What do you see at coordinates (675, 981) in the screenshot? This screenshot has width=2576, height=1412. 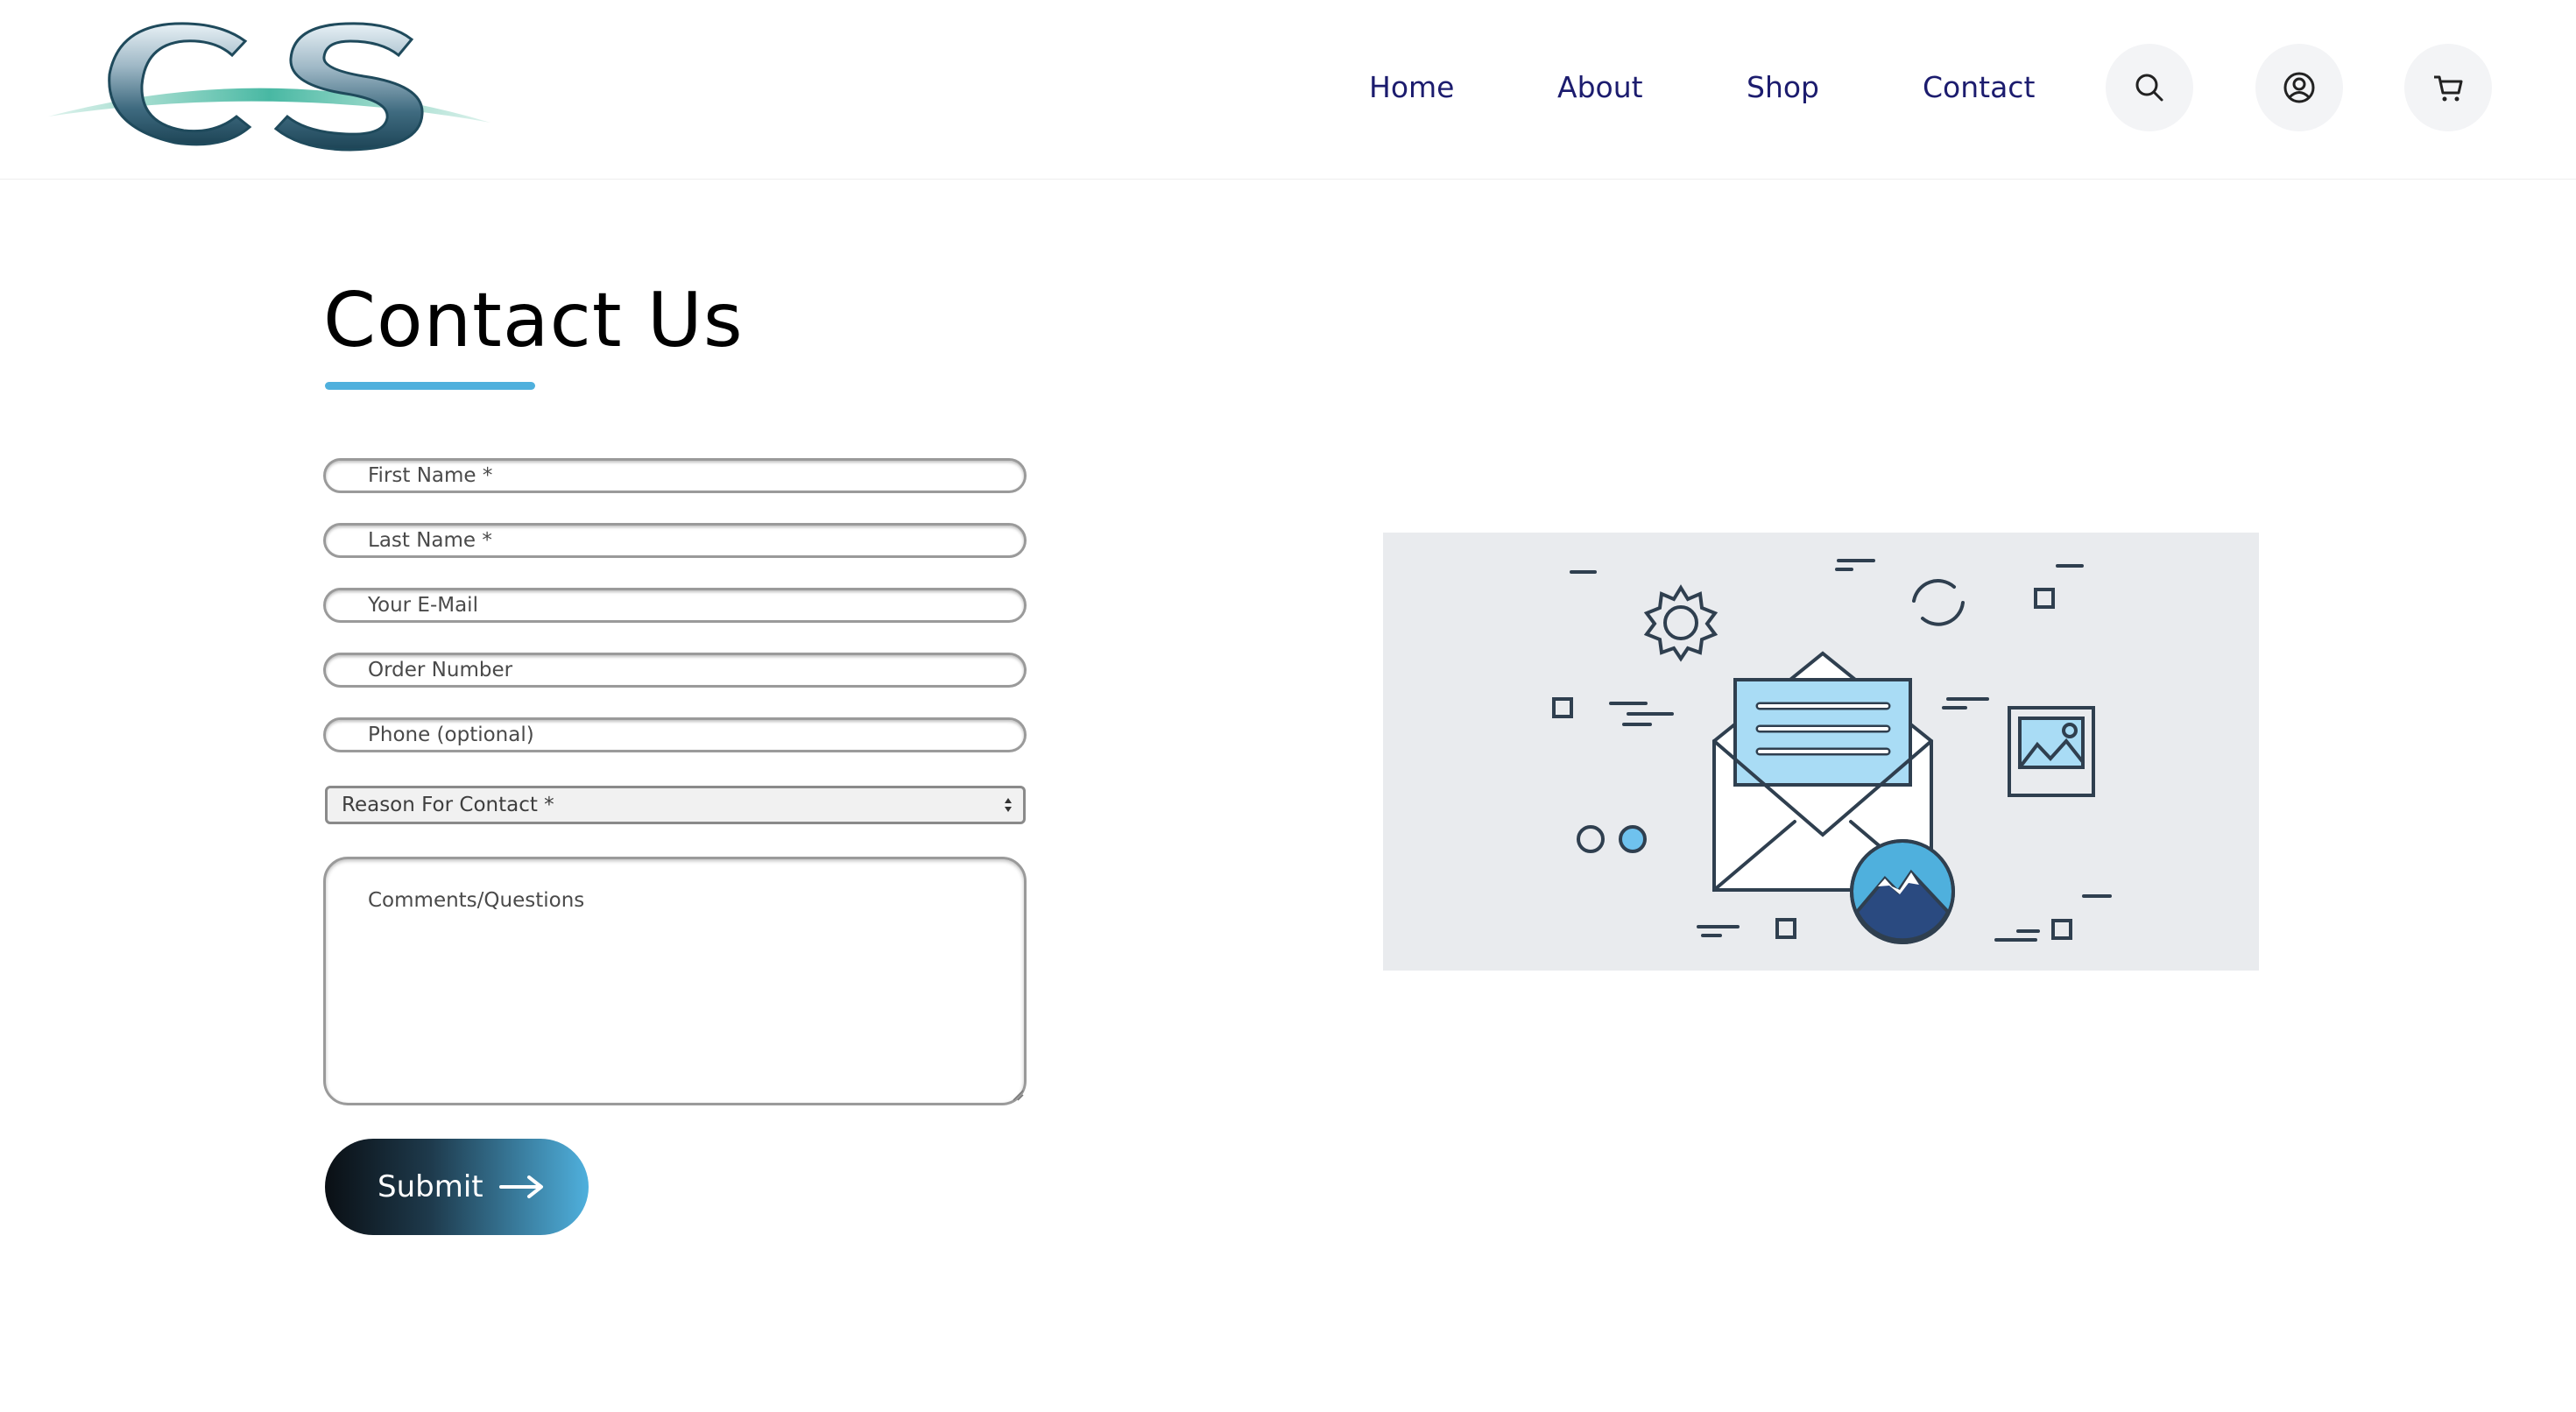 I see `comments-field` at bounding box center [675, 981].